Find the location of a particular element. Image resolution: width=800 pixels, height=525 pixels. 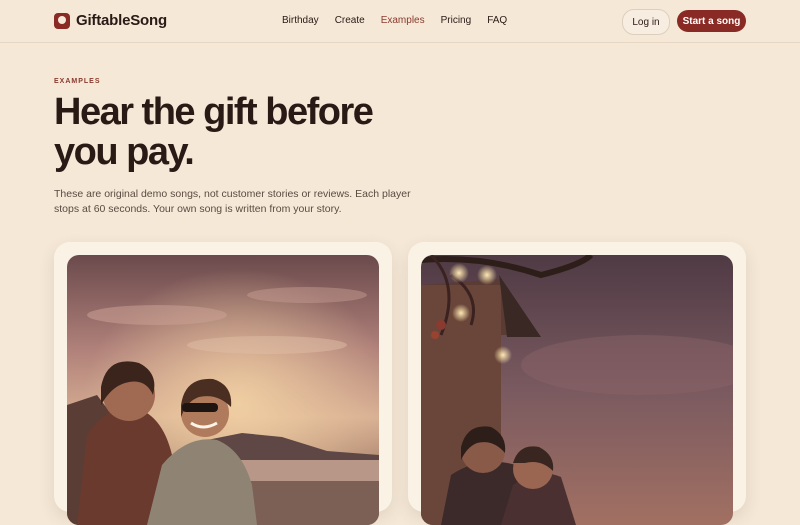

nav-link-examples: Examples is located at coordinates (403, 20).